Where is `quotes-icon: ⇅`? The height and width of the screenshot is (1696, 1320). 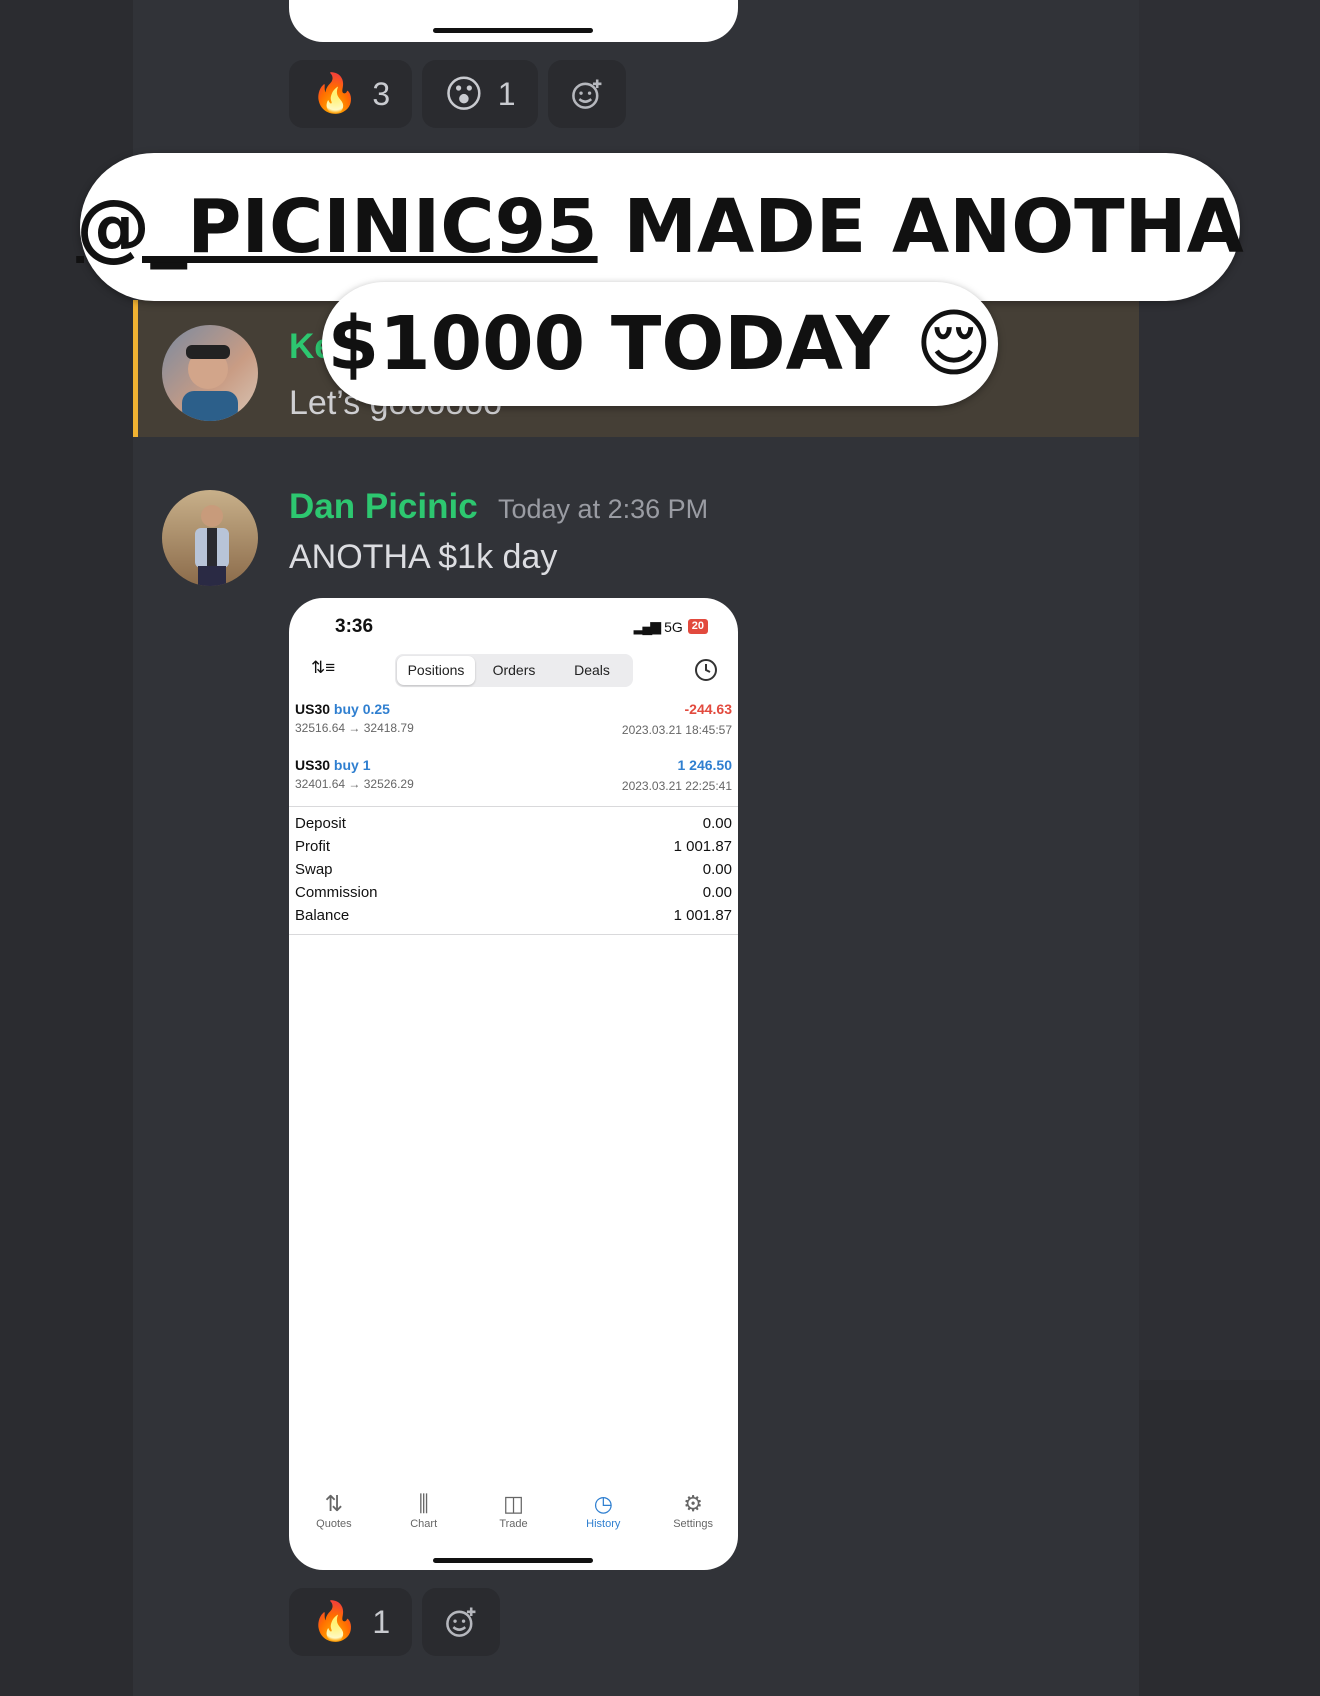 quotes-icon: ⇅ is located at coordinates (334, 1503).